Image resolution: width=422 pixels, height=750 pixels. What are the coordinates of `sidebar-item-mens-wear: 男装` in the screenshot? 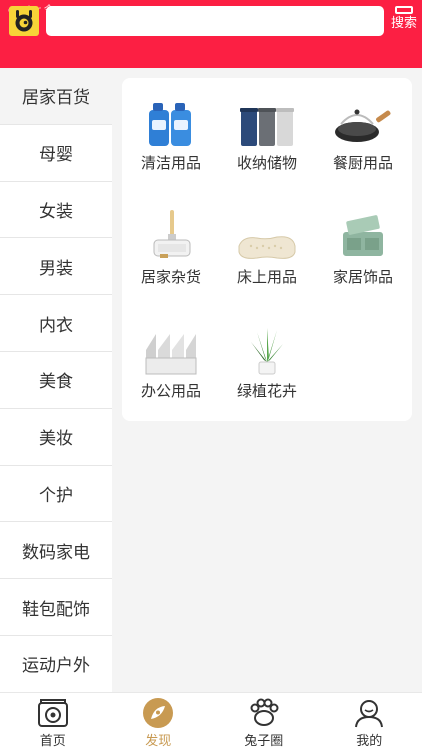 It's located at (56, 267).